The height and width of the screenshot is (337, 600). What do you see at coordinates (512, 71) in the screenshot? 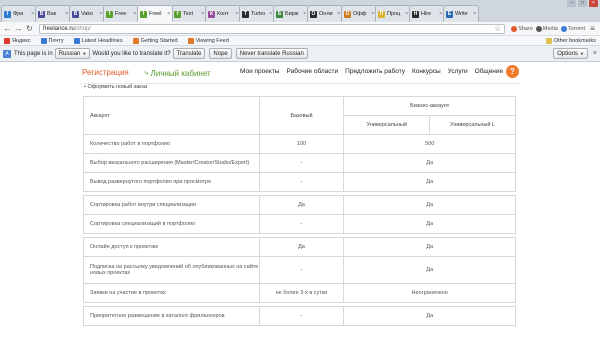
I see `help-button: ?` at bounding box center [512, 71].